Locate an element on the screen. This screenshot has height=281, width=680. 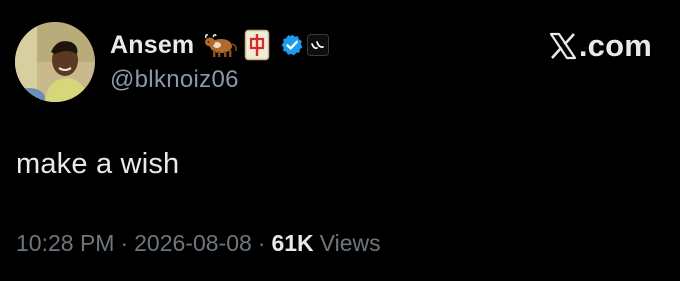
views-label: Views is located at coordinates (350, 243).